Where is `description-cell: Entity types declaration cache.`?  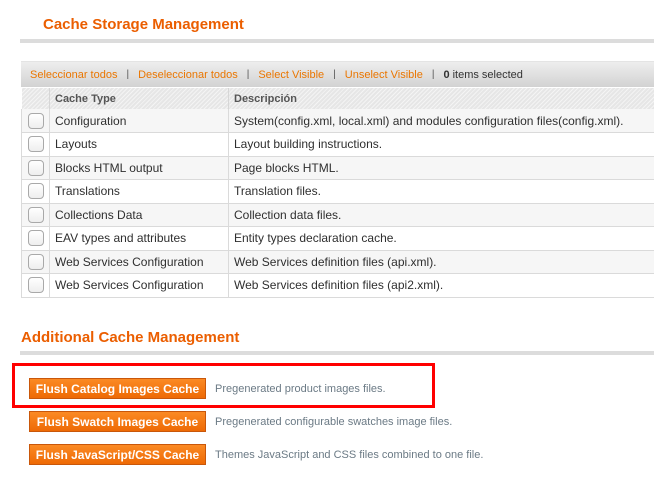
description-cell: Entity types declaration cache. is located at coordinates (441, 238).